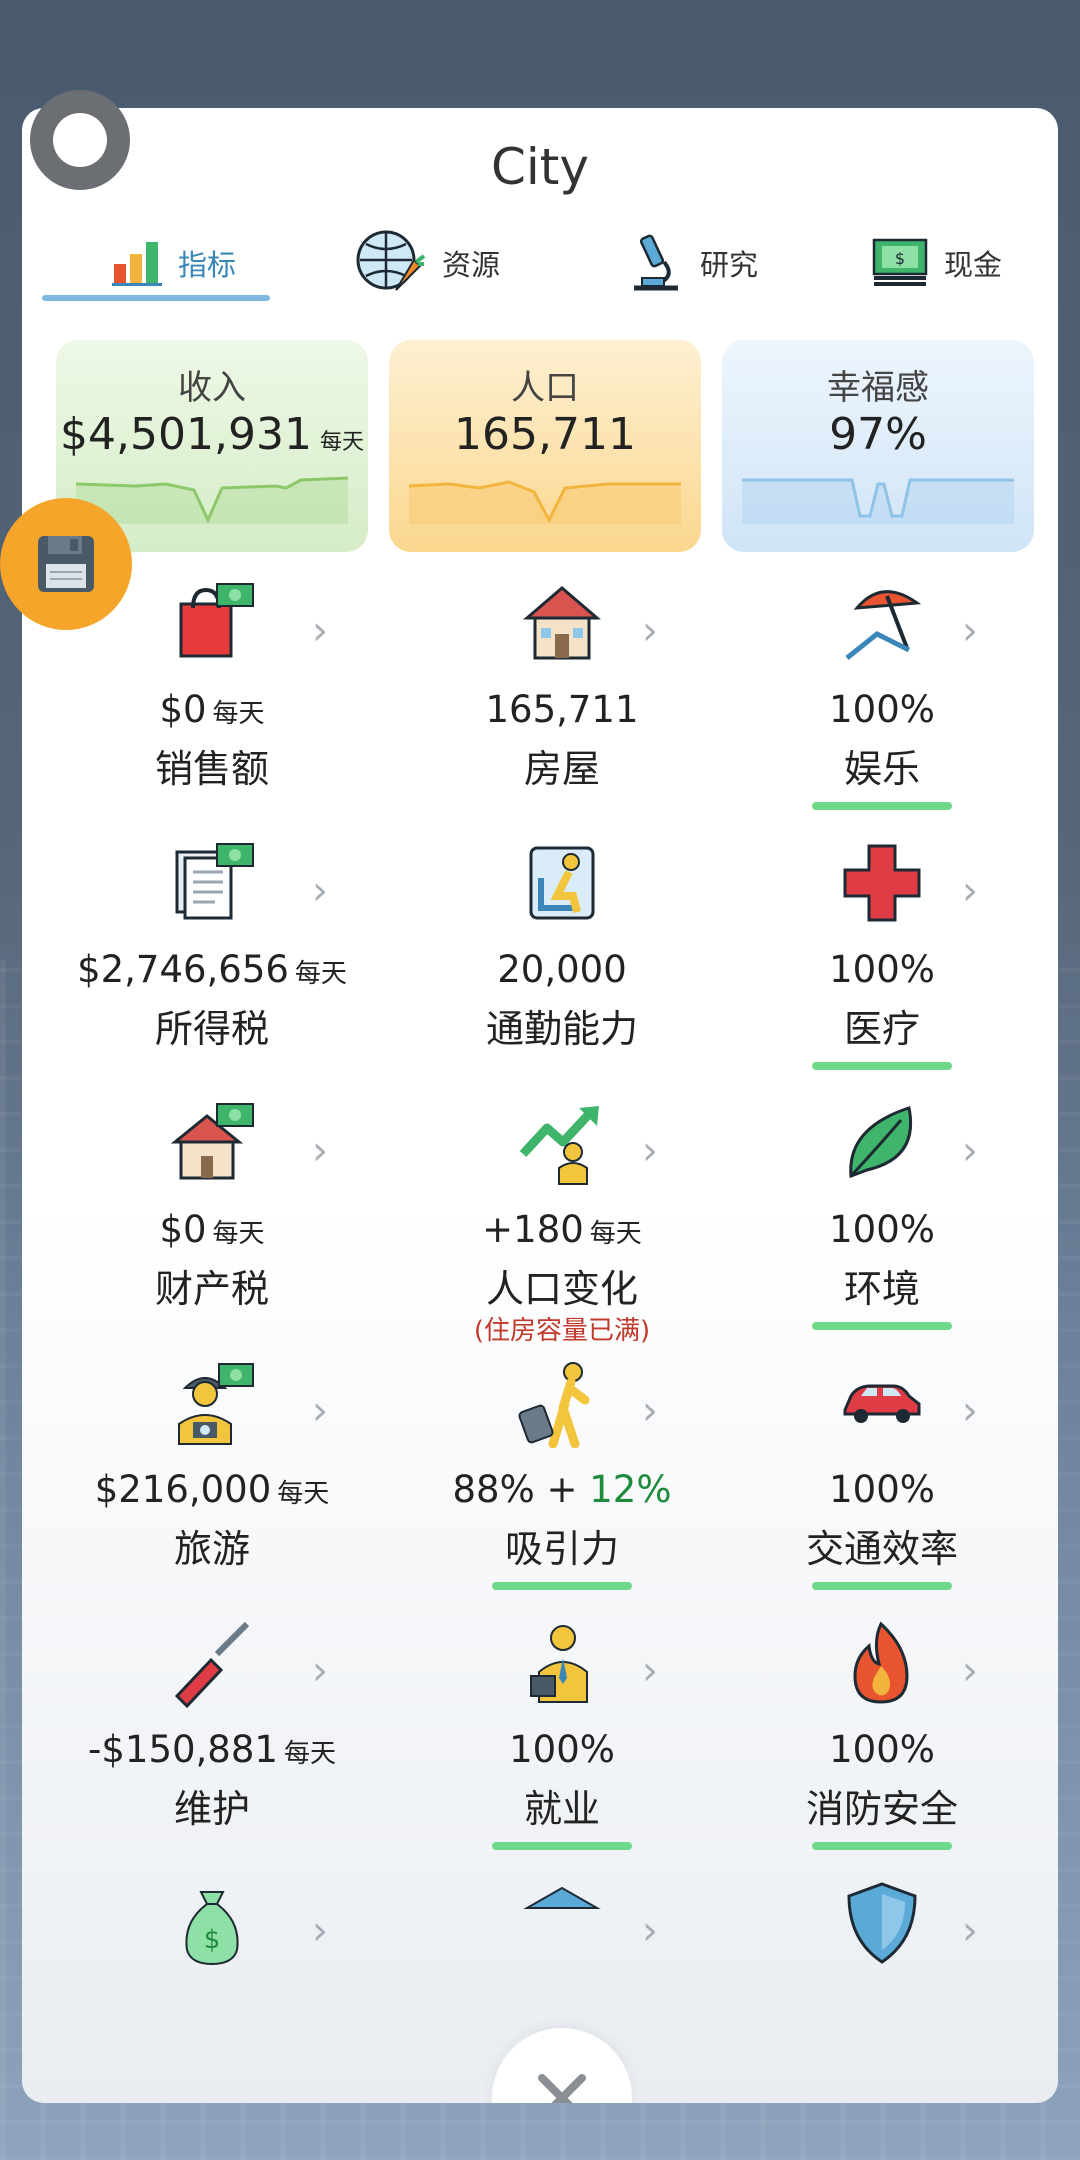  Describe the element at coordinates (212, 434) in the screenshot. I see `income-value: $4,501,931 每天` at that location.